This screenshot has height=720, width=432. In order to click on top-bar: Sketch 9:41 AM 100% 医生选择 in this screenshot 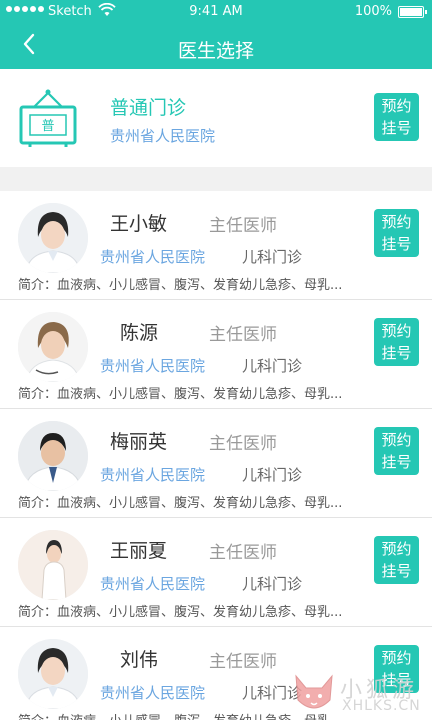, I will do `click(216, 34)`.